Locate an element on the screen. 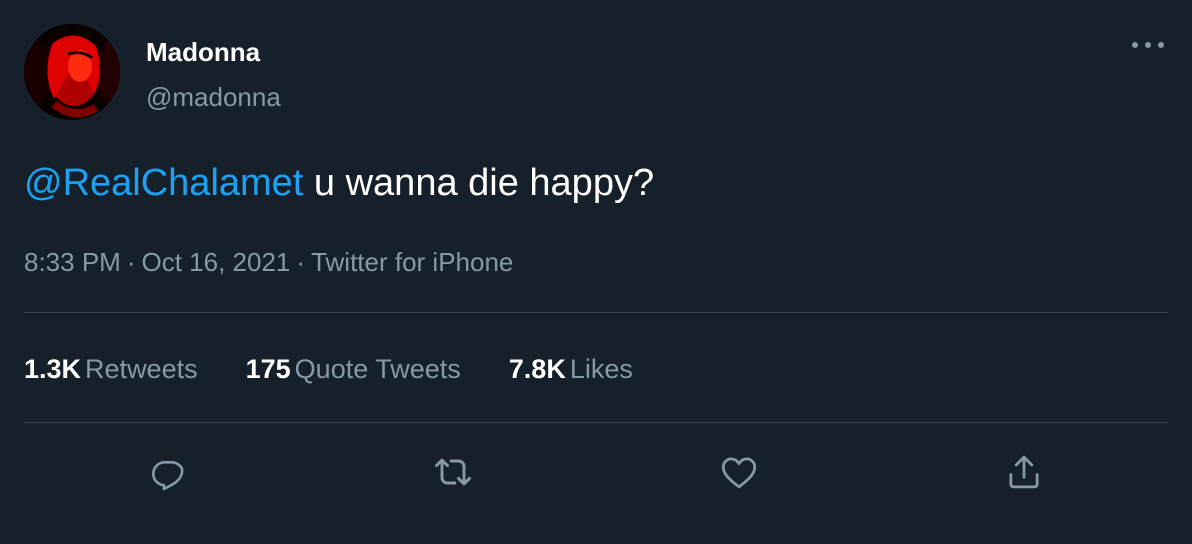  author-name: Madonna is located at coordinates (203, 52).